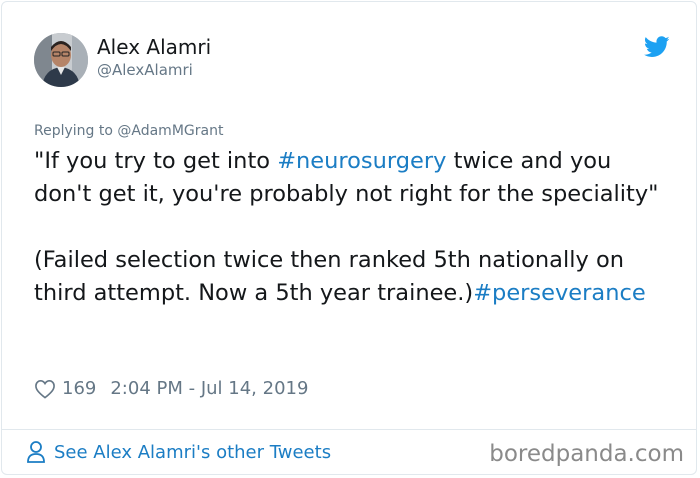  Describe the element at coordinates (209, 388) in the screenshot. I see `tweet-timestamp: 2:04 PM - Jul 14, 2019` at that location.